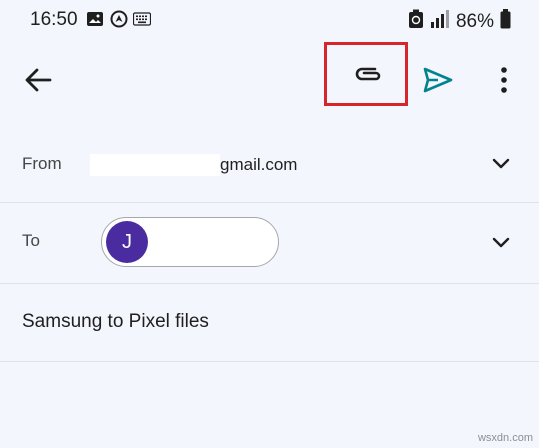 The image size is (539, 448). What do you see at coordinates (269, 20) in the screenshot?
I see `status-bar: 16:50 86%` at bounding box center [269, 20].